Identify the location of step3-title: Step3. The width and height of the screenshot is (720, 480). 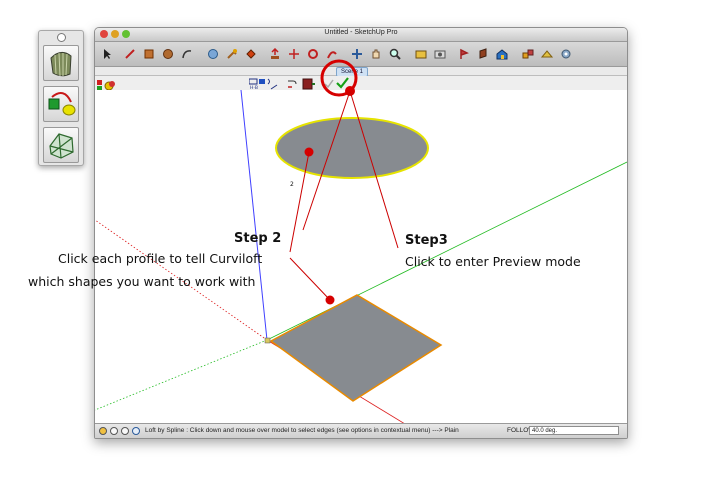
(426, 240).